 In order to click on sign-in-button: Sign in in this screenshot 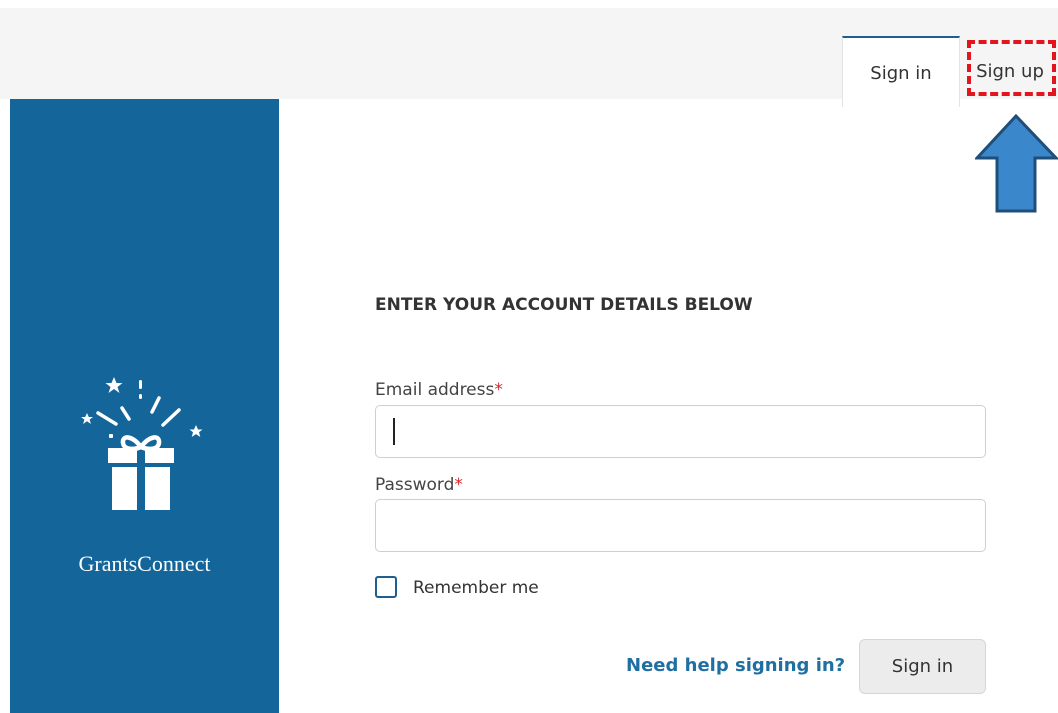, I will do `click(922, 666)`.